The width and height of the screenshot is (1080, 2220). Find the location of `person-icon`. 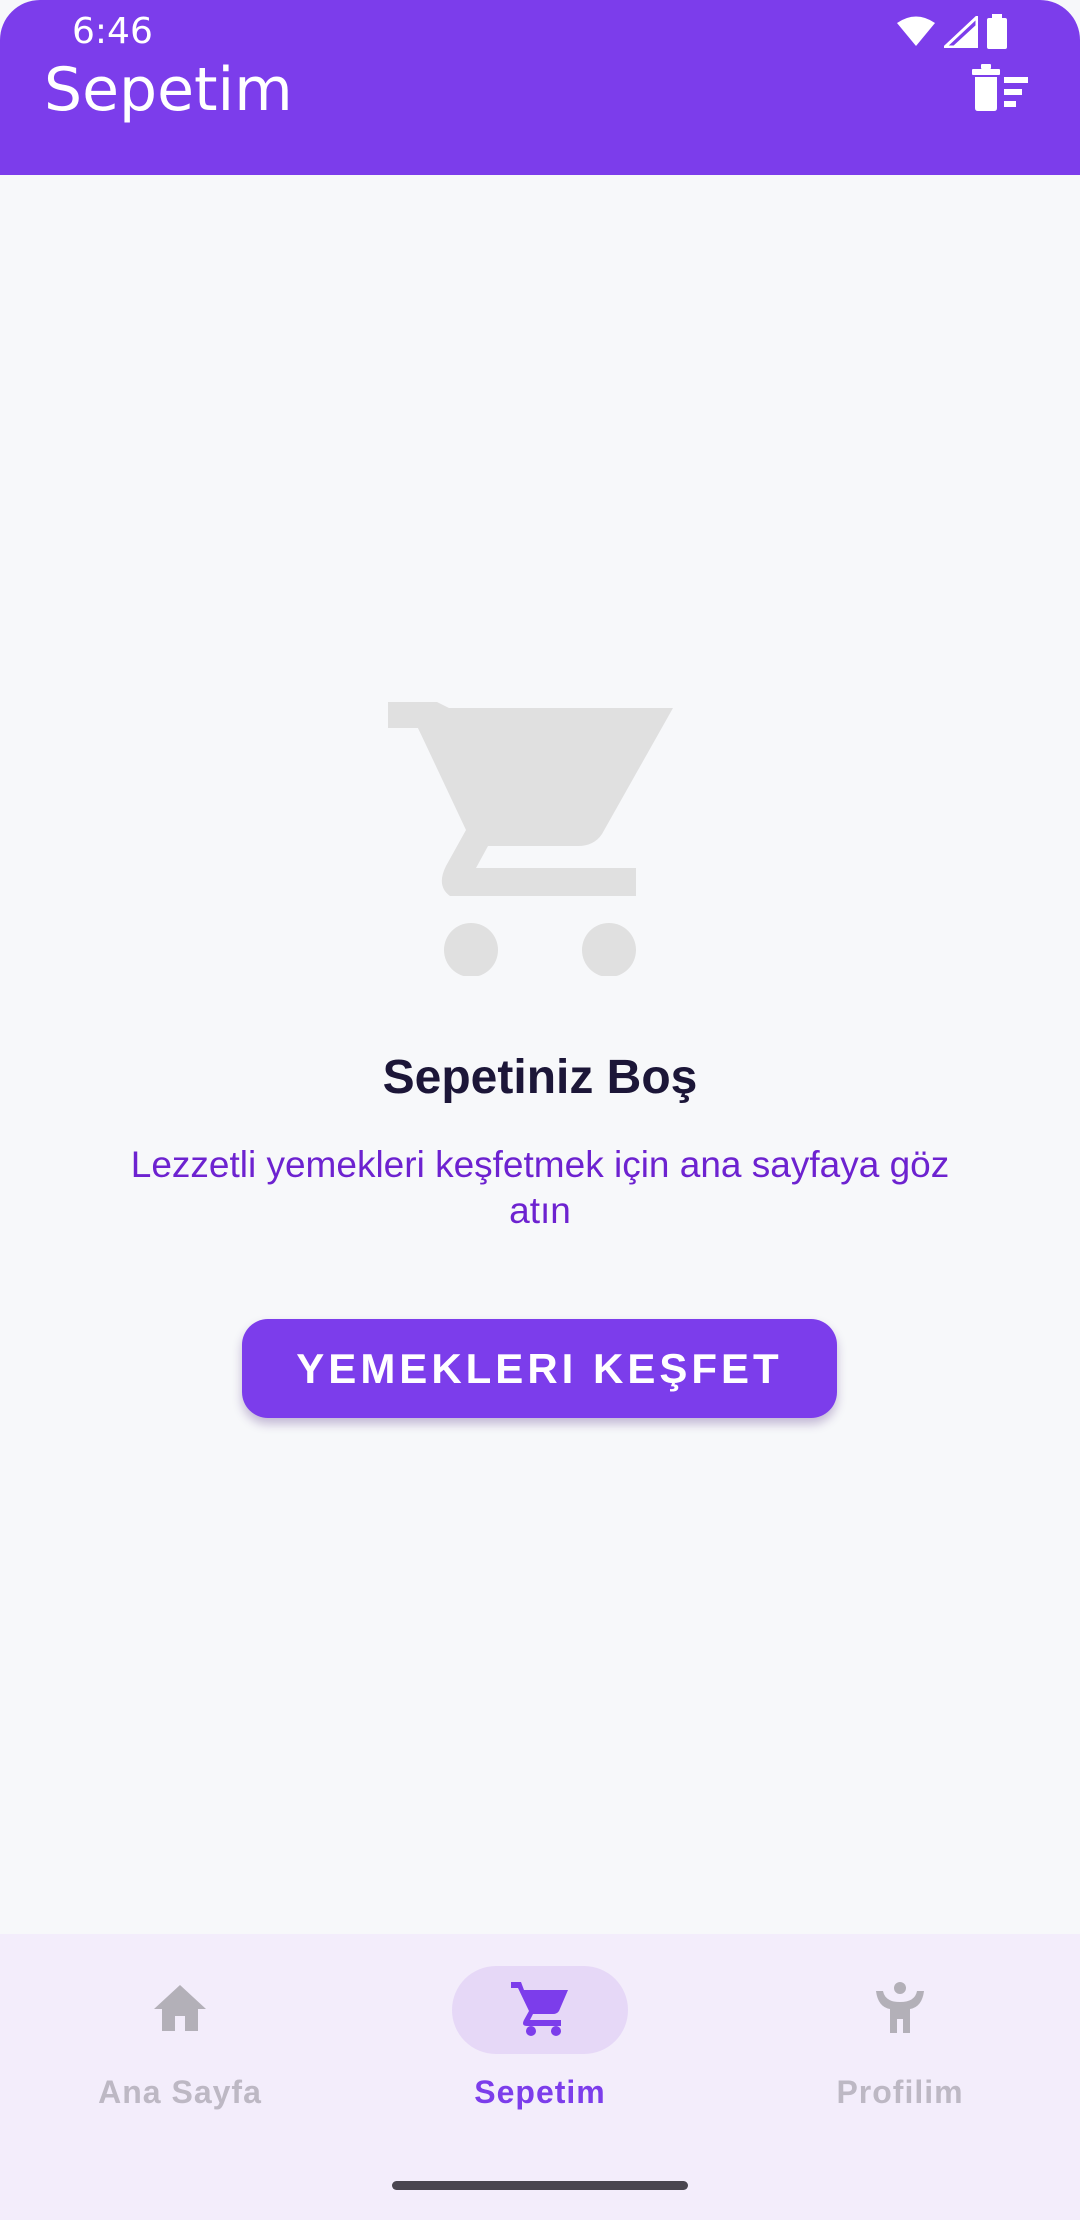

person-icon is located at coordinates (900, 2010).